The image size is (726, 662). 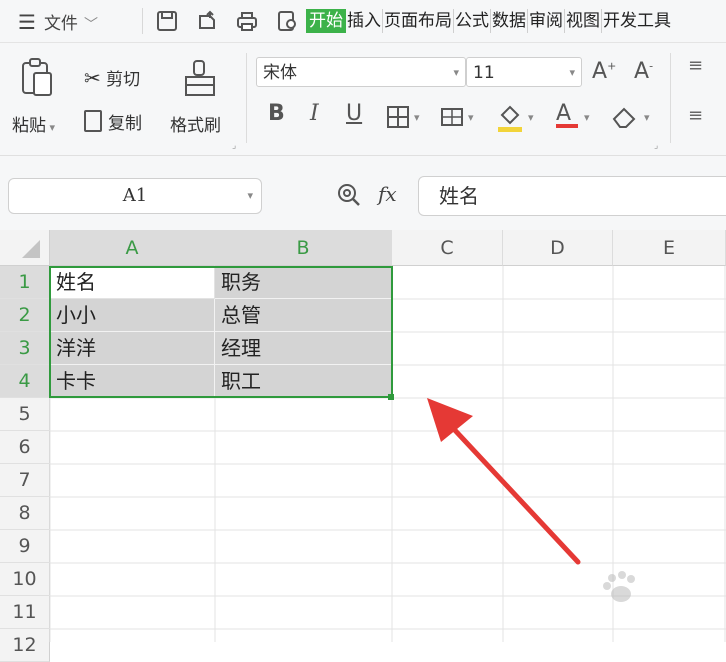 What do you see at coordinates (280, 73) in the screenshot?
I see `font-name-value: 宋体` at bounding box center [280, 73].